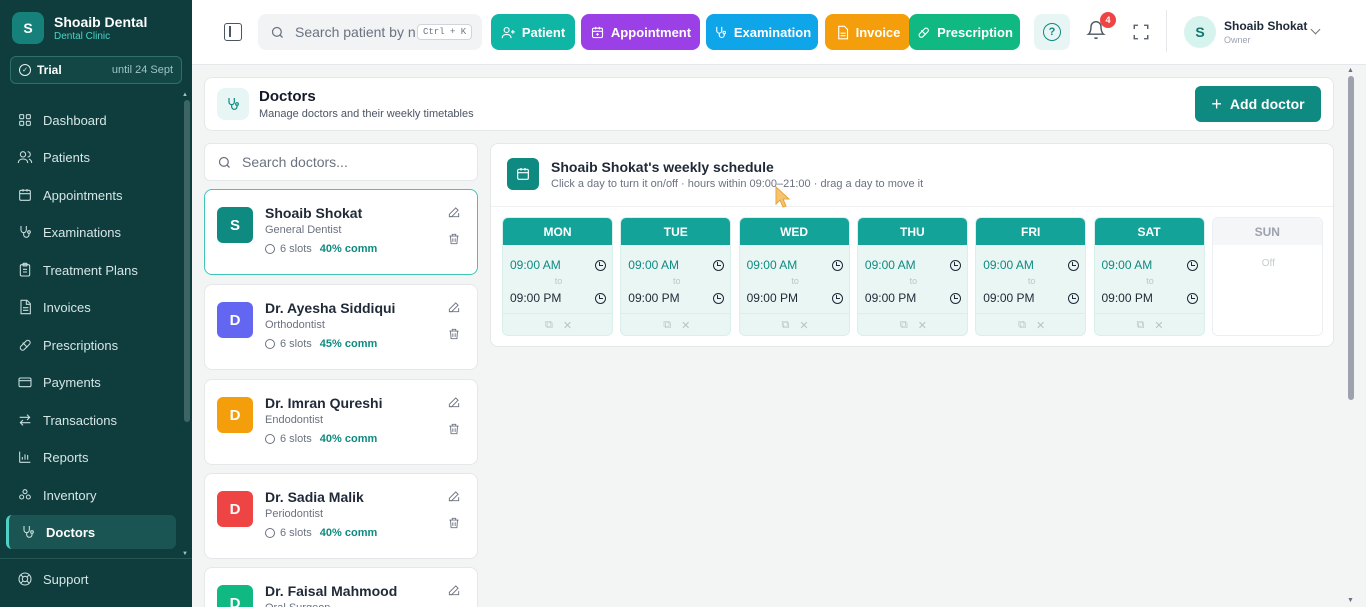 The image size is (1366, 607). What do you see at coordinates (287, 96) in the screenshot?
I see `page-title: Doctors` at bounding box center [287, 96].